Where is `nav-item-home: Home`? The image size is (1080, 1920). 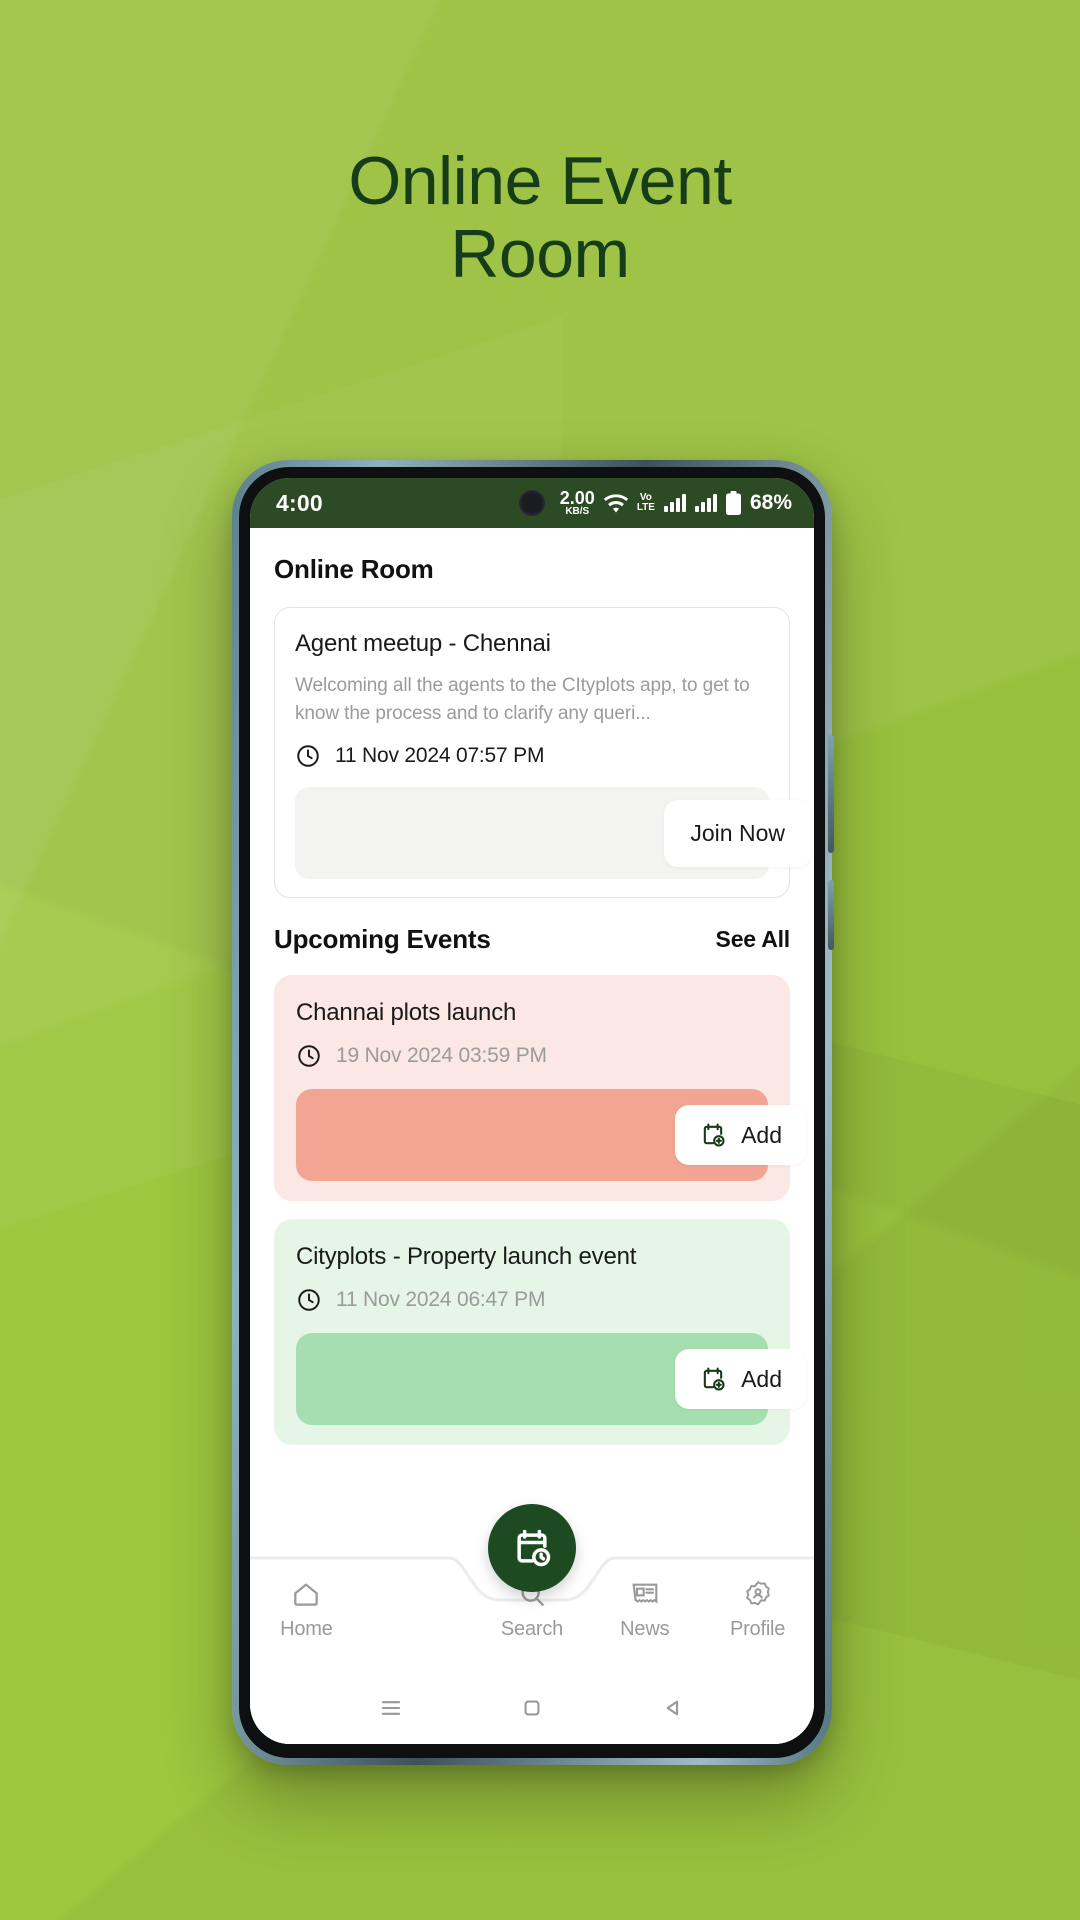
nav-item-home: Home is located at coordinates (306, 1609).